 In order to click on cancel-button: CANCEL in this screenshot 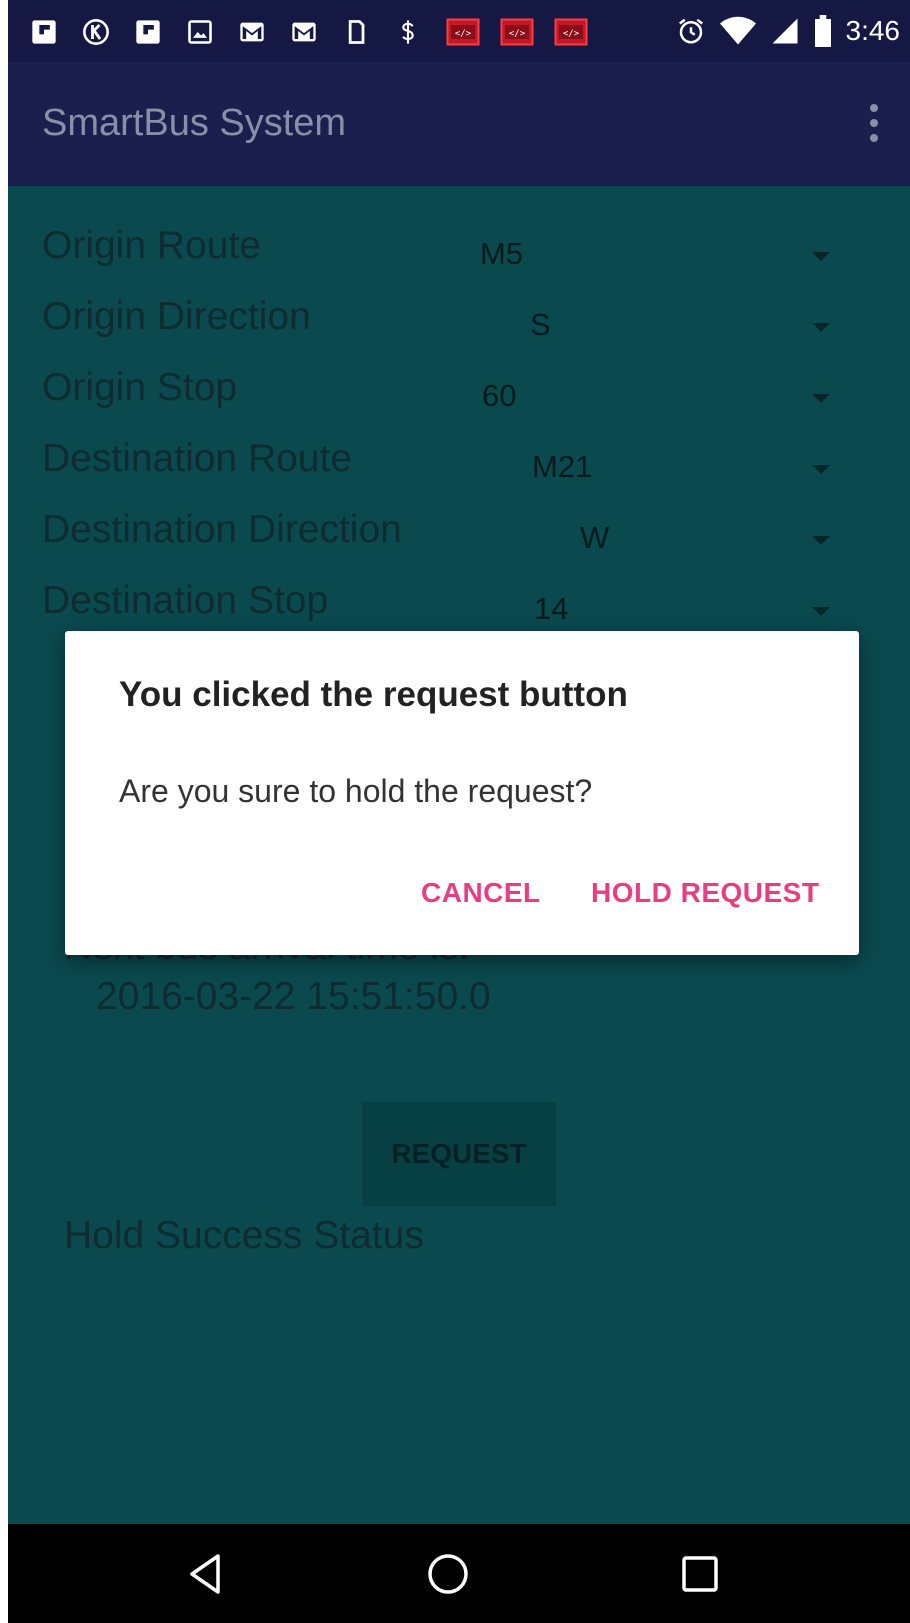, I will do `click(481, 893)`.